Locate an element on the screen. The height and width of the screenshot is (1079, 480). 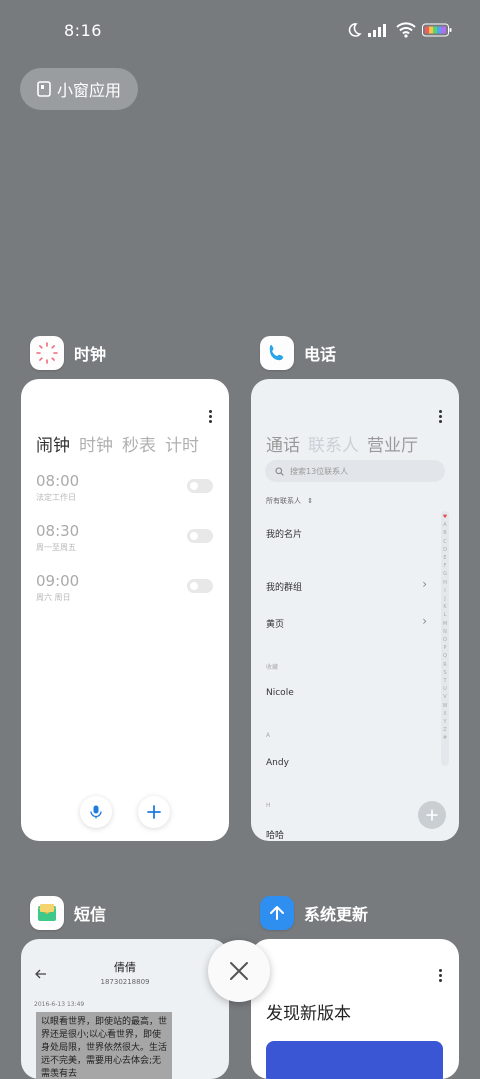
status-time: 8:16 is located at coordinates (83, 30).